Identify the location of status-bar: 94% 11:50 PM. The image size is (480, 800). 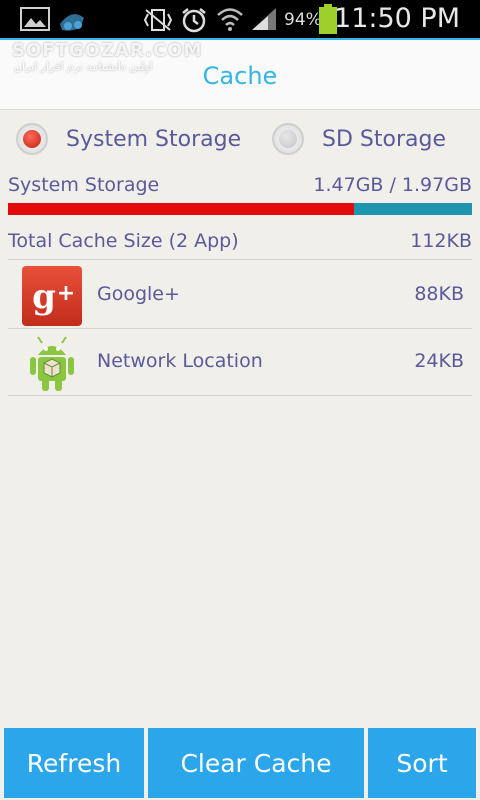
(240, 19).